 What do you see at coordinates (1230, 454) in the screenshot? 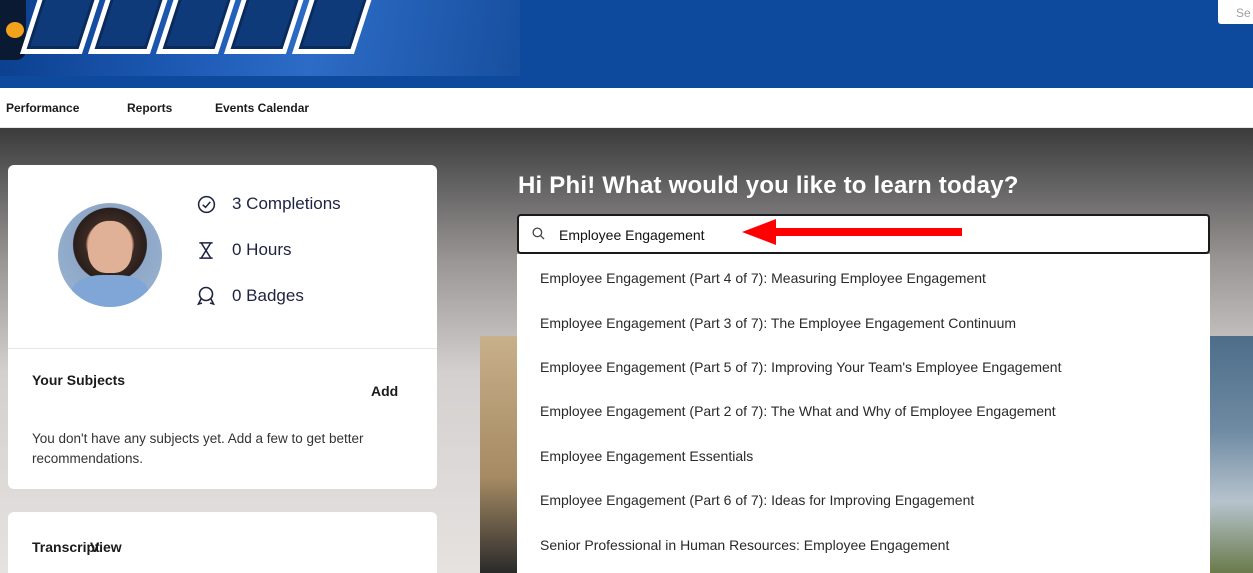
I see `hero-photo-right` at bounding box center [1230, 454].